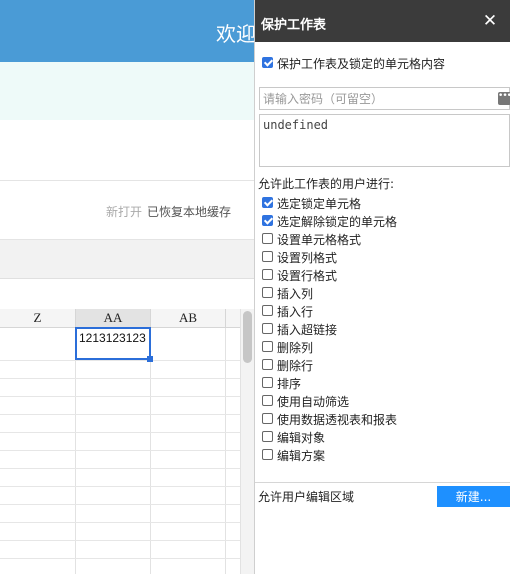 This screenshot has height=574, width=510. What do you see at coordinates (38, 318) in the screenshot?
I see `column-header-z: Z` at bounding box center [38, 318].